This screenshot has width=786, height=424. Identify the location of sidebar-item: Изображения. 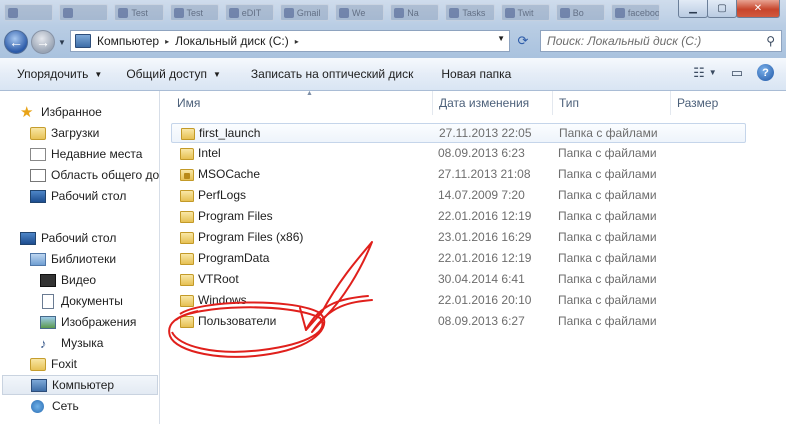
(88, 322).